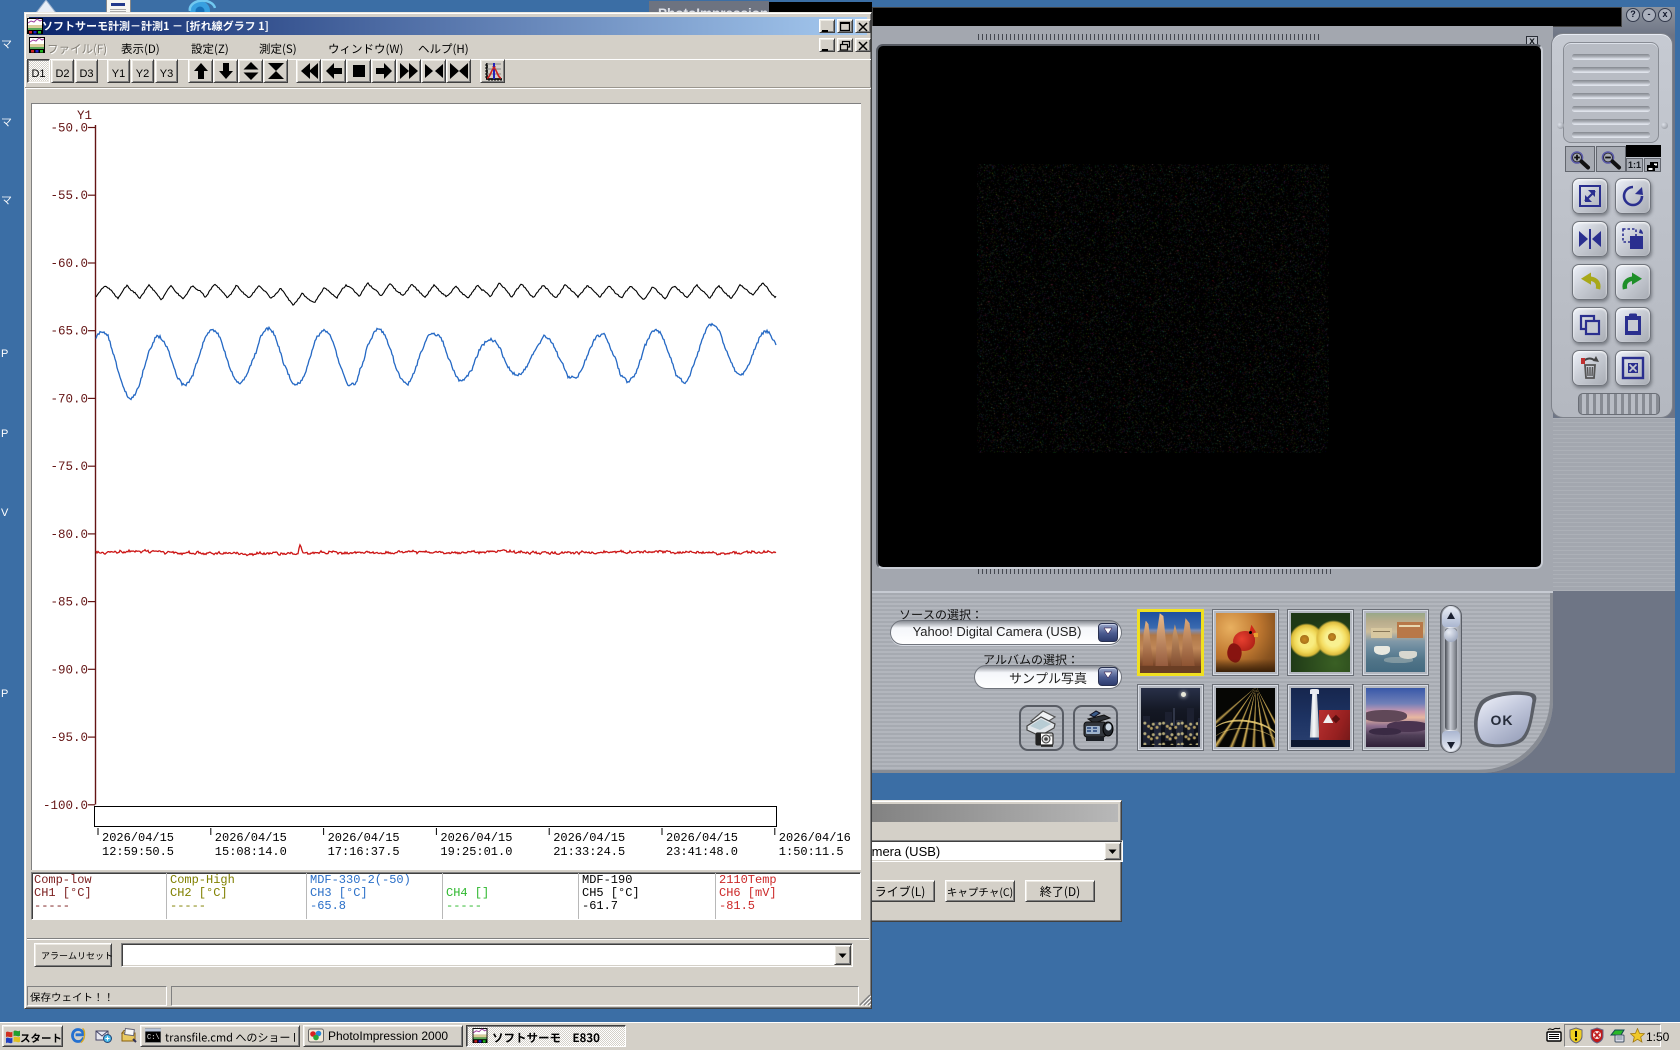 The image size is (1680, 1050). Describe the element at coordinates (251, 852) in the screenshot. I see `svg-text: 15:08:14.0` at that location.